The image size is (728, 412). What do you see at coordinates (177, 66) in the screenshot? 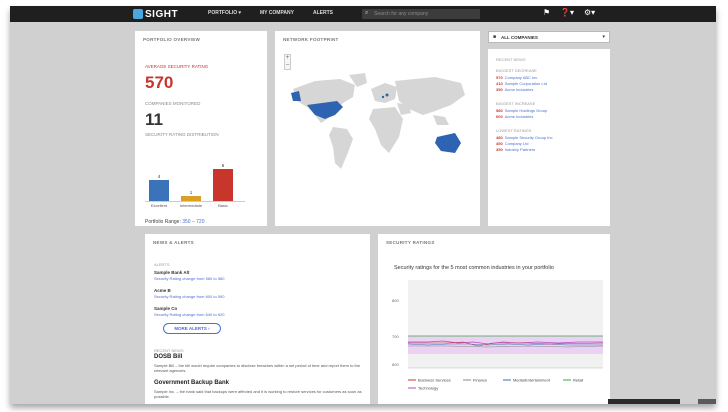
I see `average-rating-label: AVERAGE SECURITY RATING` at bounding box center [177, 66].